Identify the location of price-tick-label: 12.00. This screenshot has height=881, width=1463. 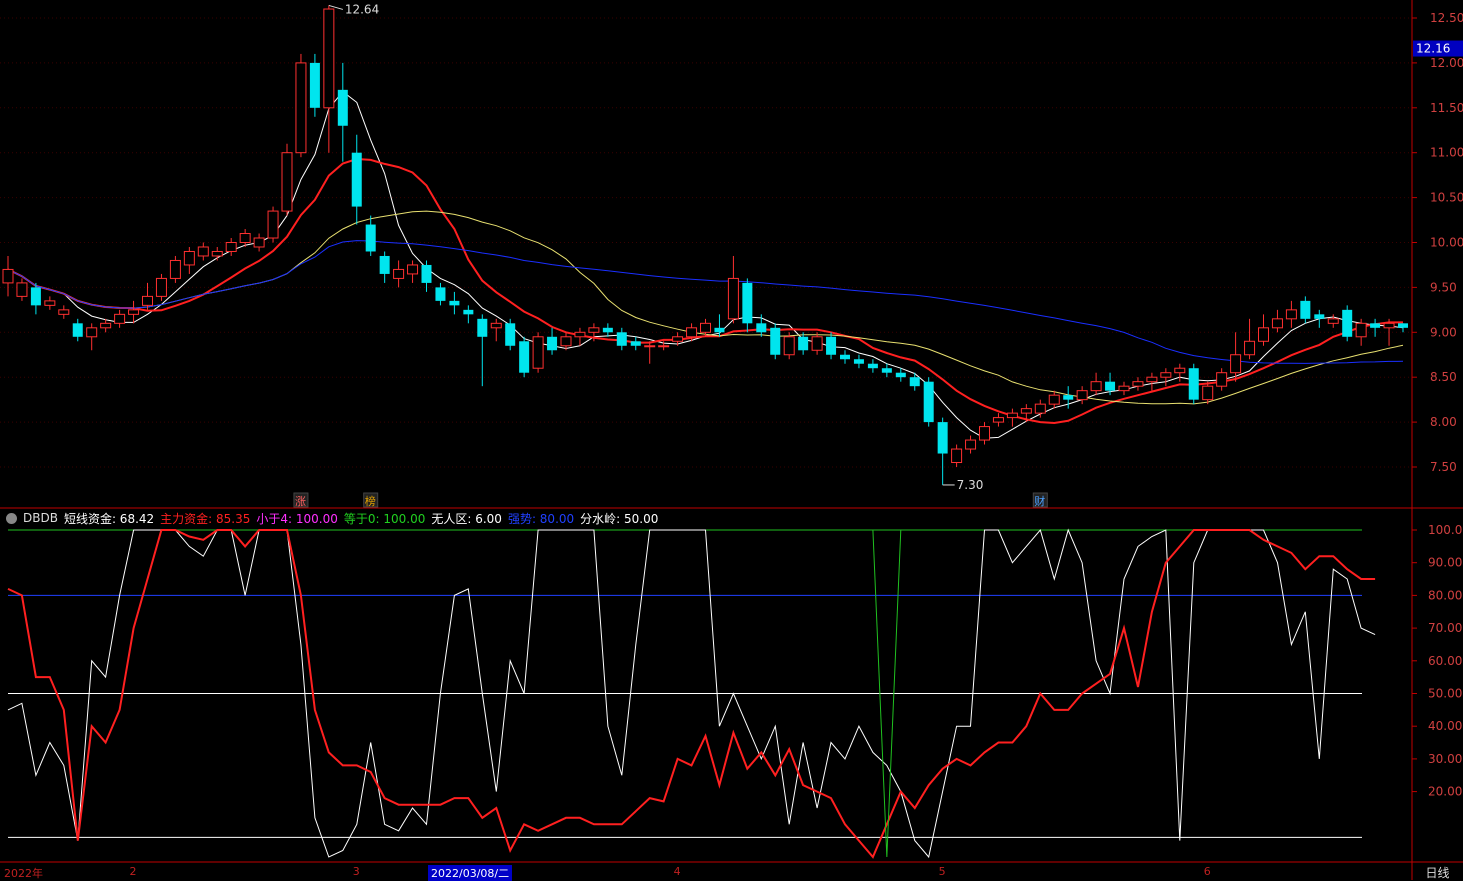
(1446, 63).